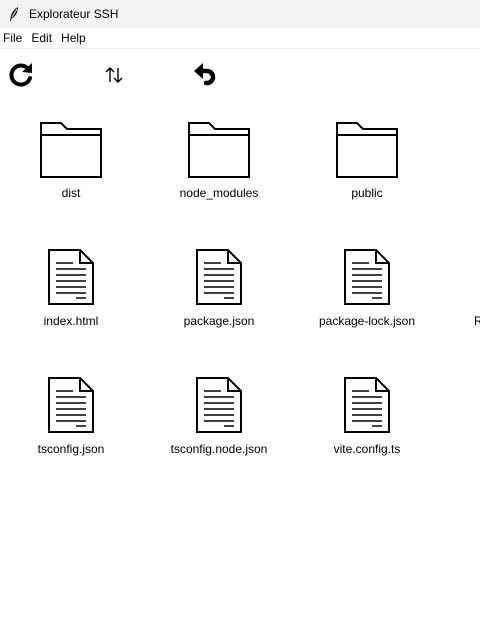 Image resolution: width=480 pixels, height=640 pixels. Describe the element at coordinates (71, 321) in the screenshot. I see `file-label: index.html` at that location.